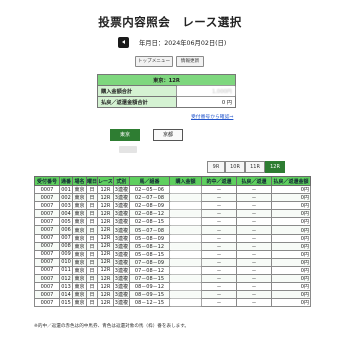 The width and height of the screenshot is (340, 340). Describe the element at coordinates (183, 43) in the screenshot. I see `date-label: 年月日：2024年06月02日(日)` at that location.